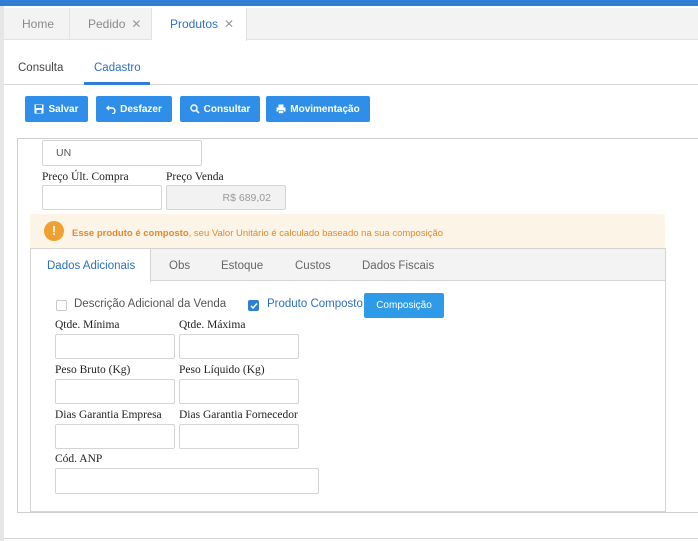 The width and height of the screenshot is (698, 541). I want to click on produto-composto-checkbox, so click(253, 305).